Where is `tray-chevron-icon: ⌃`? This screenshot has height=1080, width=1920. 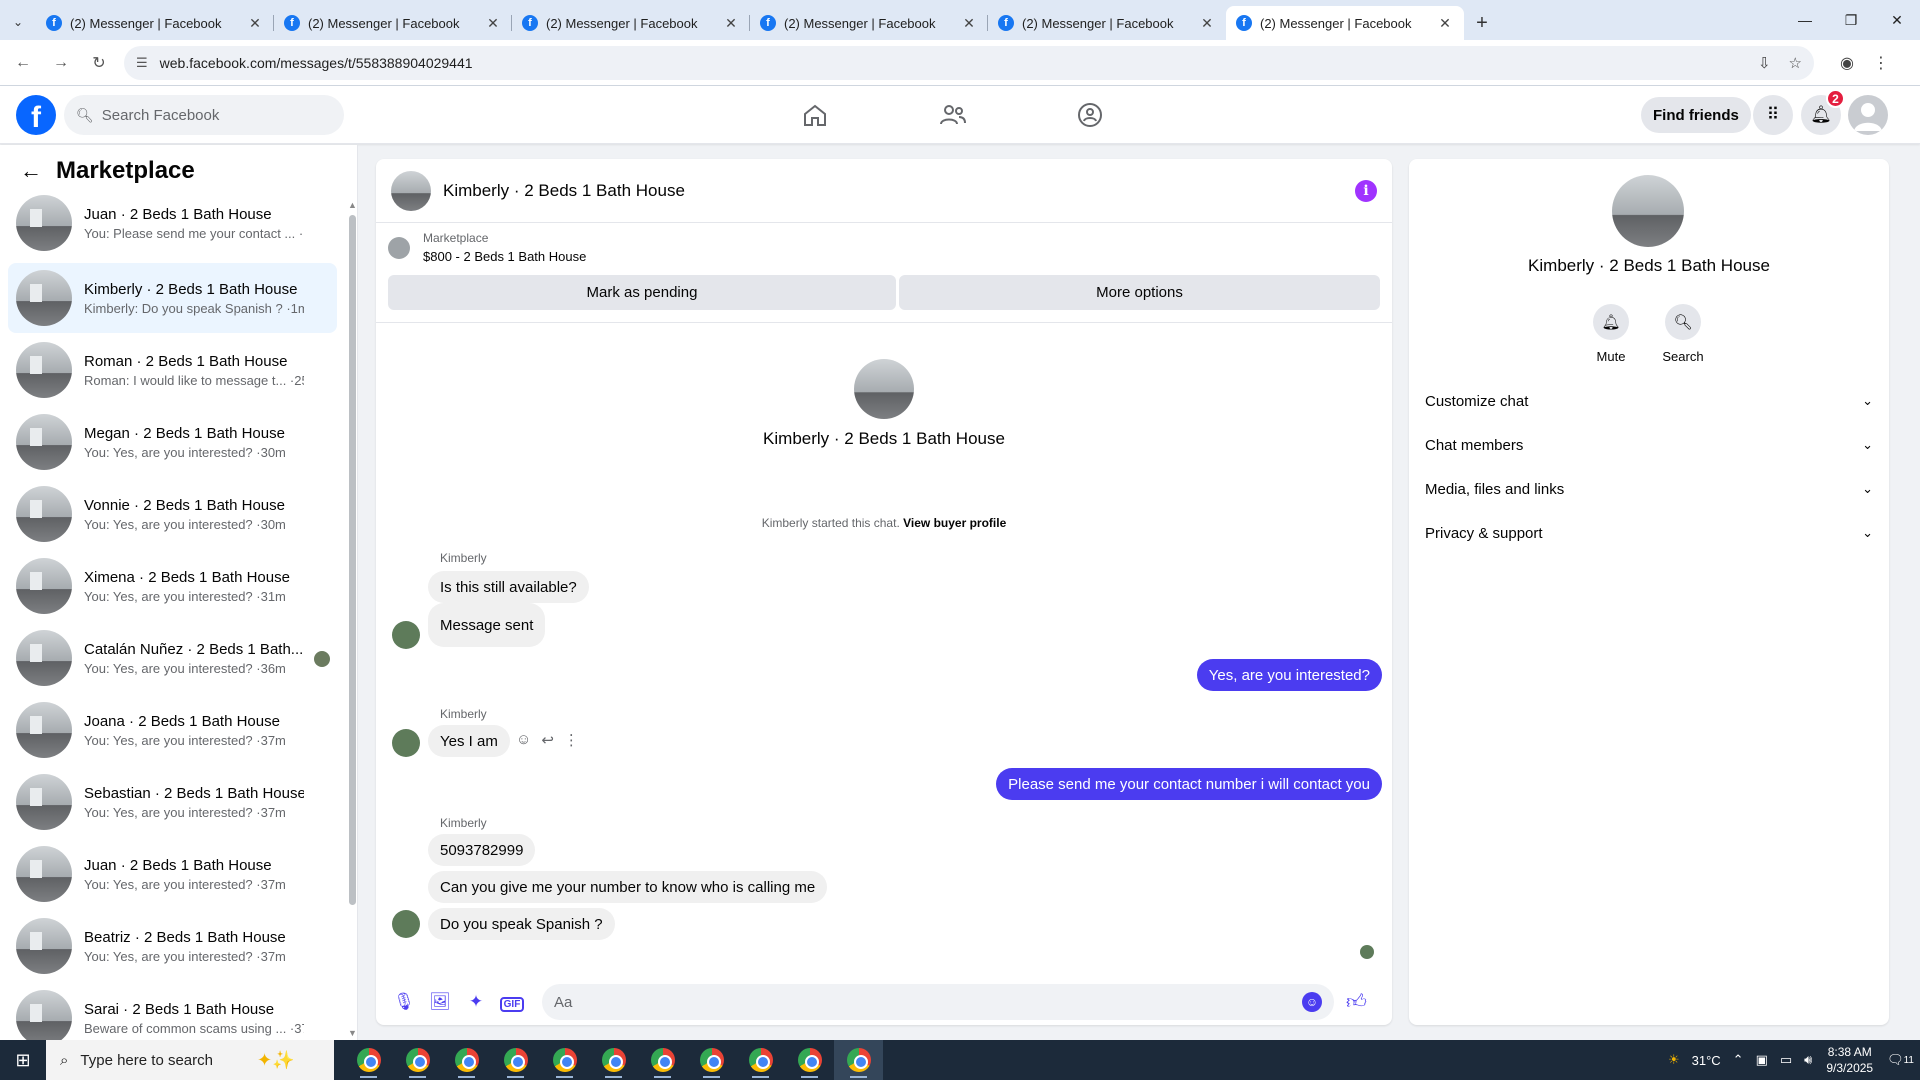
tray-chevron-icon: ⌃ is located at coordinates (1738, 1060).